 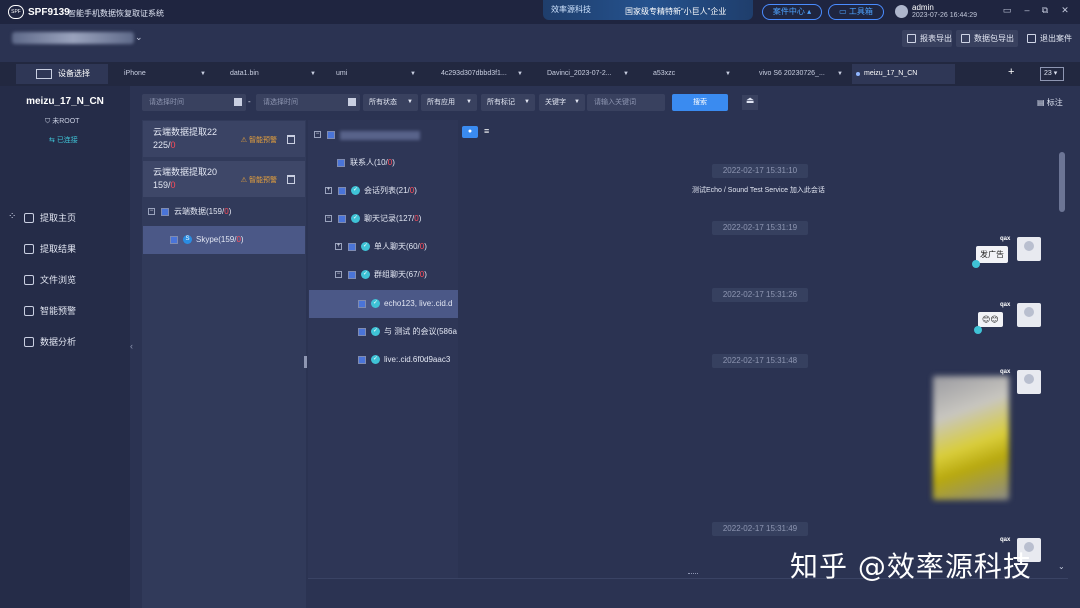 What do you see at coordinates (49, 342) in the screenshot?
I see `nav-data-analysis: 数据分析` at bounding box center [49, 342].